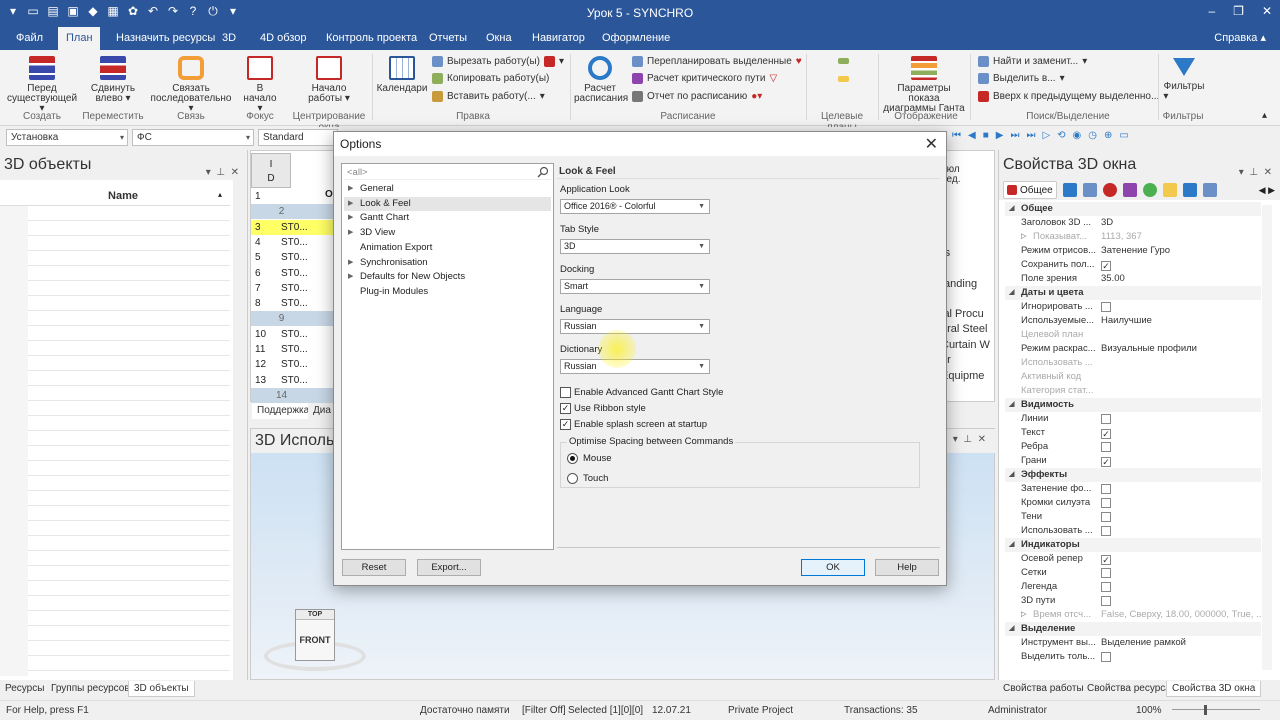 This screenshot has height=720, width=1280. What do you see at coordinates (447, 263) in the screenshot?
I see `tree-item: ▶ Synchronisation` at bounding box center [447, 263].